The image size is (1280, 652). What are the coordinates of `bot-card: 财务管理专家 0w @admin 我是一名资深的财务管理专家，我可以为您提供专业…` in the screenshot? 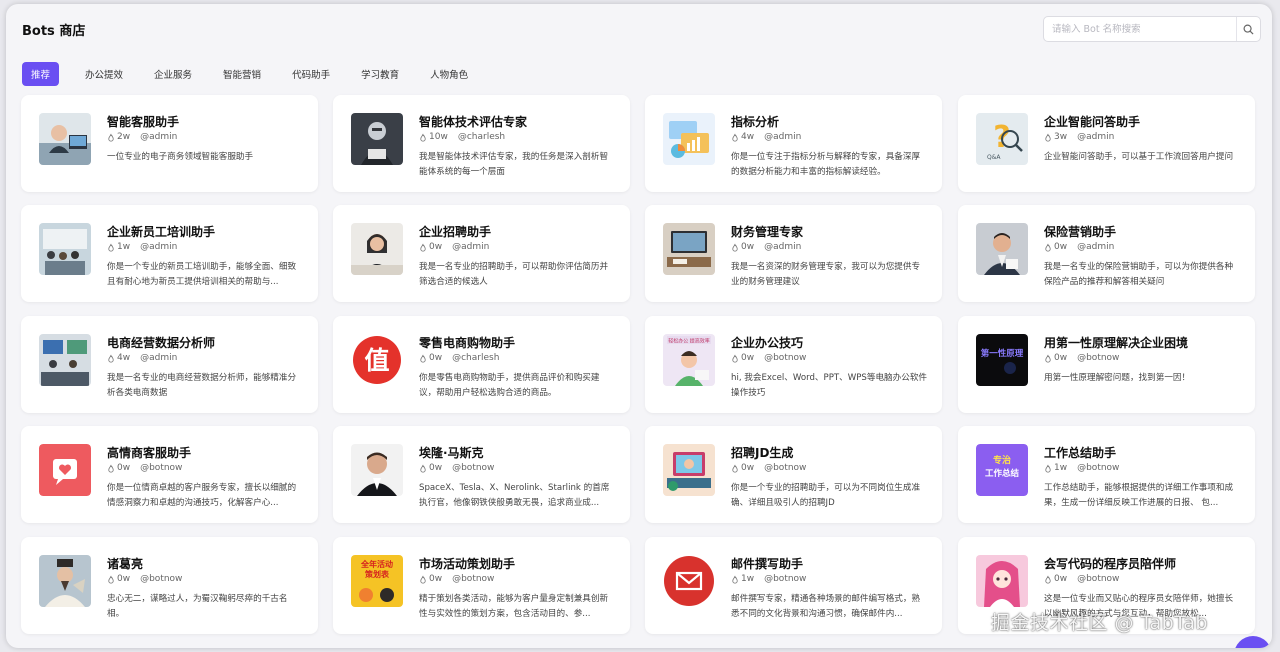 It's located at (793, 253).